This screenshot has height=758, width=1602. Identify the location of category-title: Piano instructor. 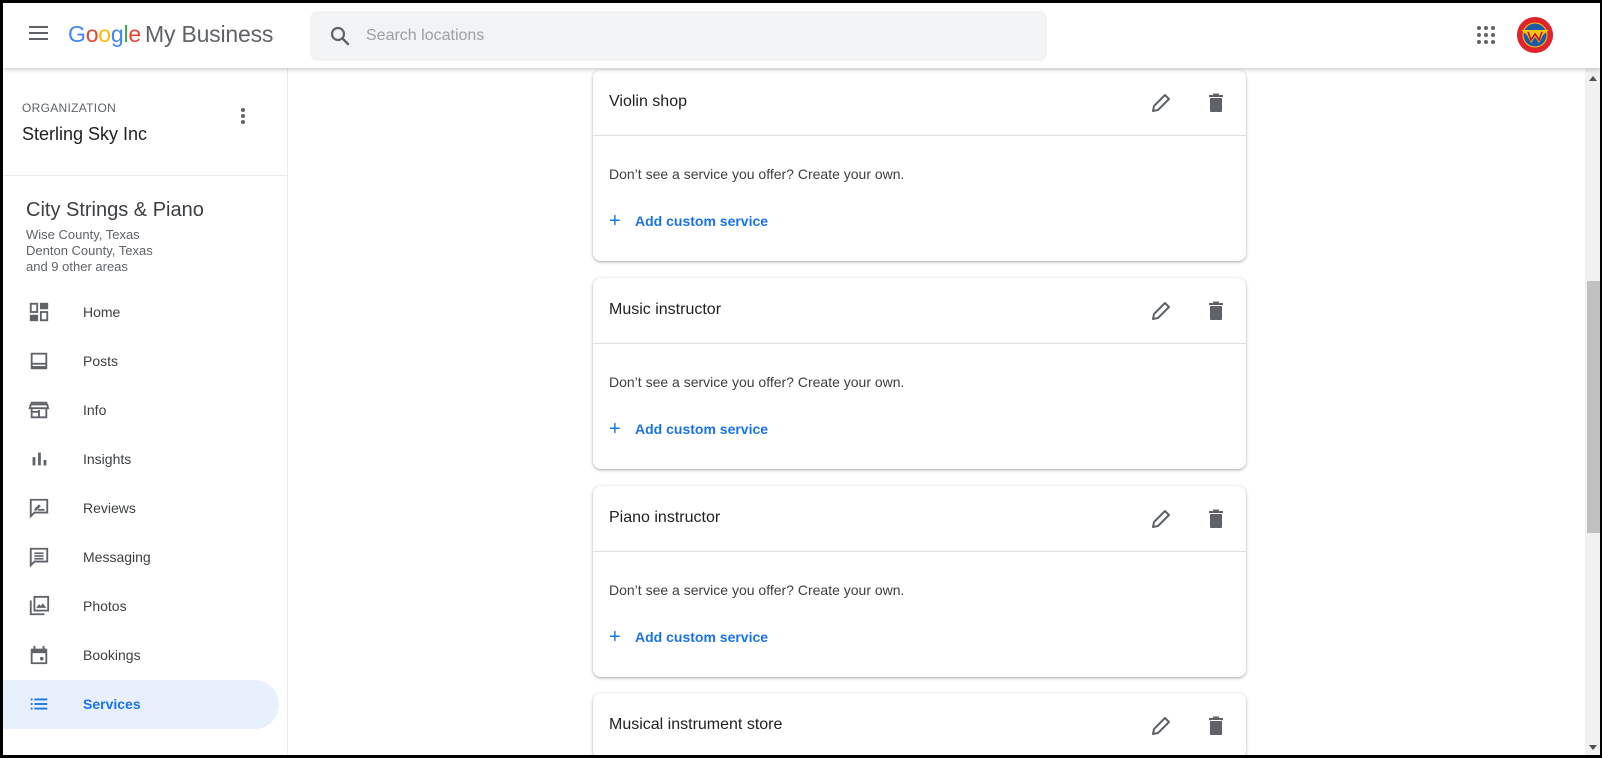
(665, 517).